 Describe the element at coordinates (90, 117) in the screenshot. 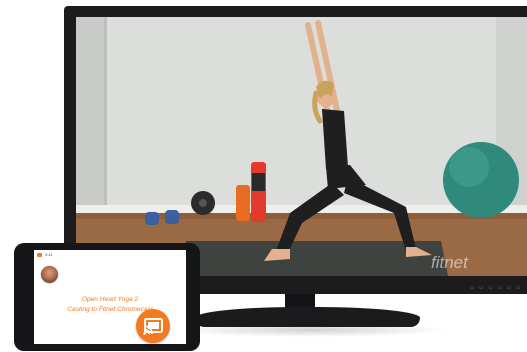

I see `wall-corner` at that location.